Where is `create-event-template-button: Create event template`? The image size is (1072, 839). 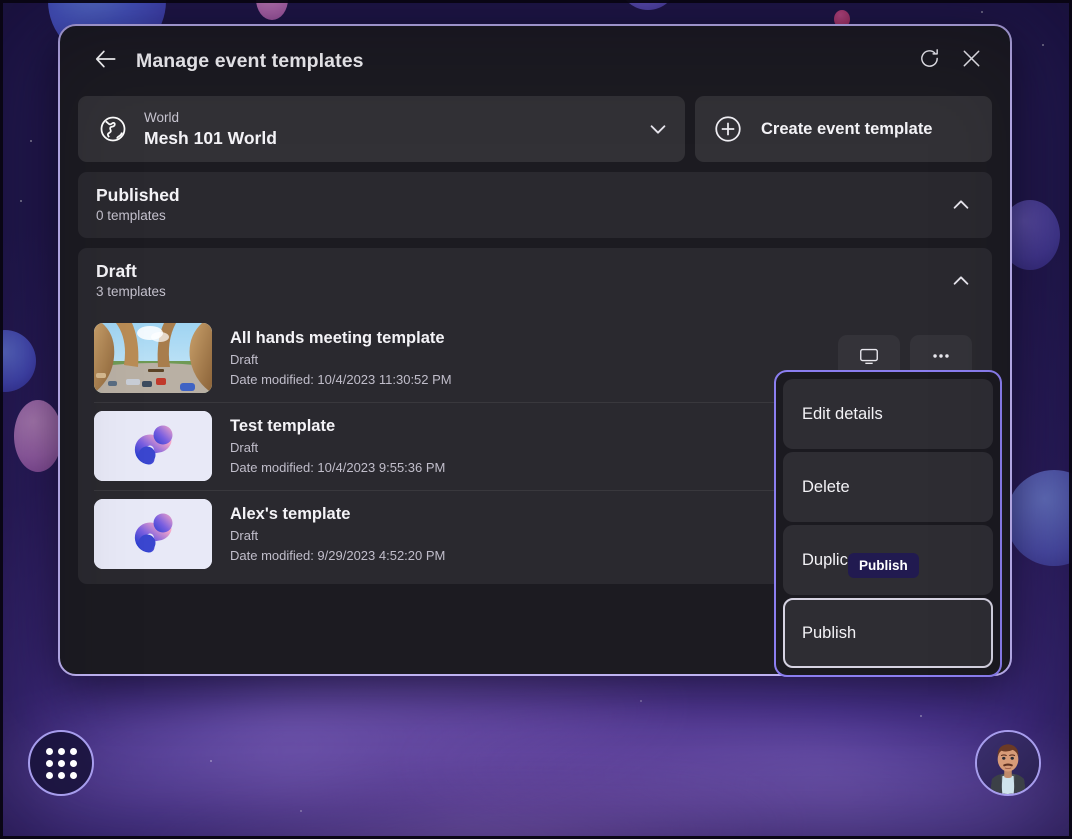
create-event-template-button: Create event template is located at coordinates (843, 129).